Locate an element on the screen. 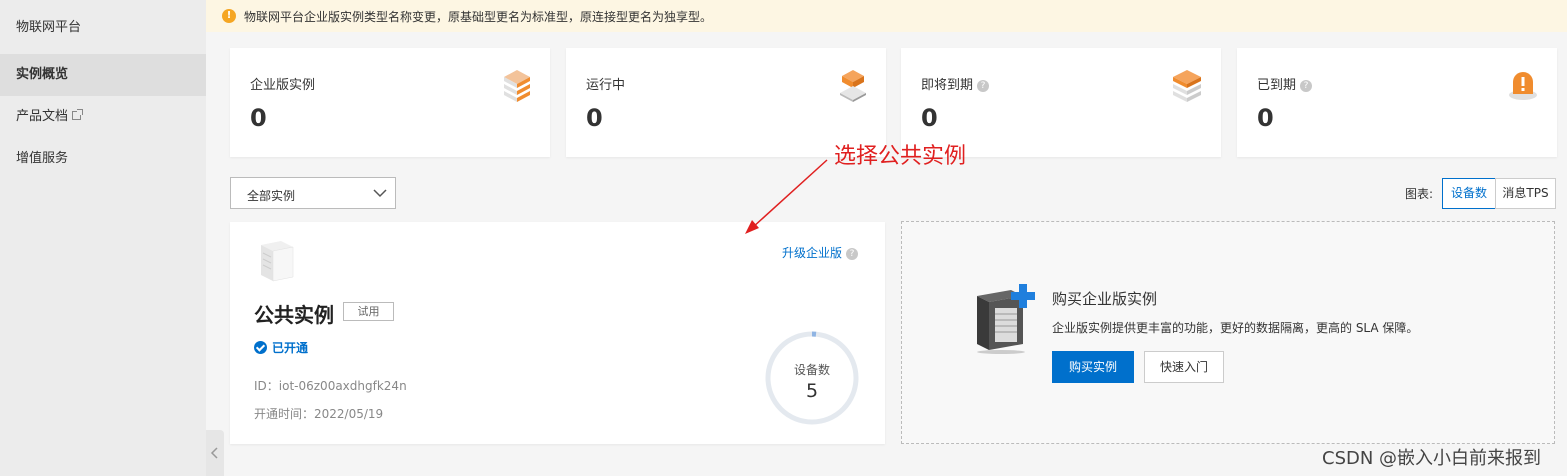  add-server-icon is located at coordinates (1006, 319).